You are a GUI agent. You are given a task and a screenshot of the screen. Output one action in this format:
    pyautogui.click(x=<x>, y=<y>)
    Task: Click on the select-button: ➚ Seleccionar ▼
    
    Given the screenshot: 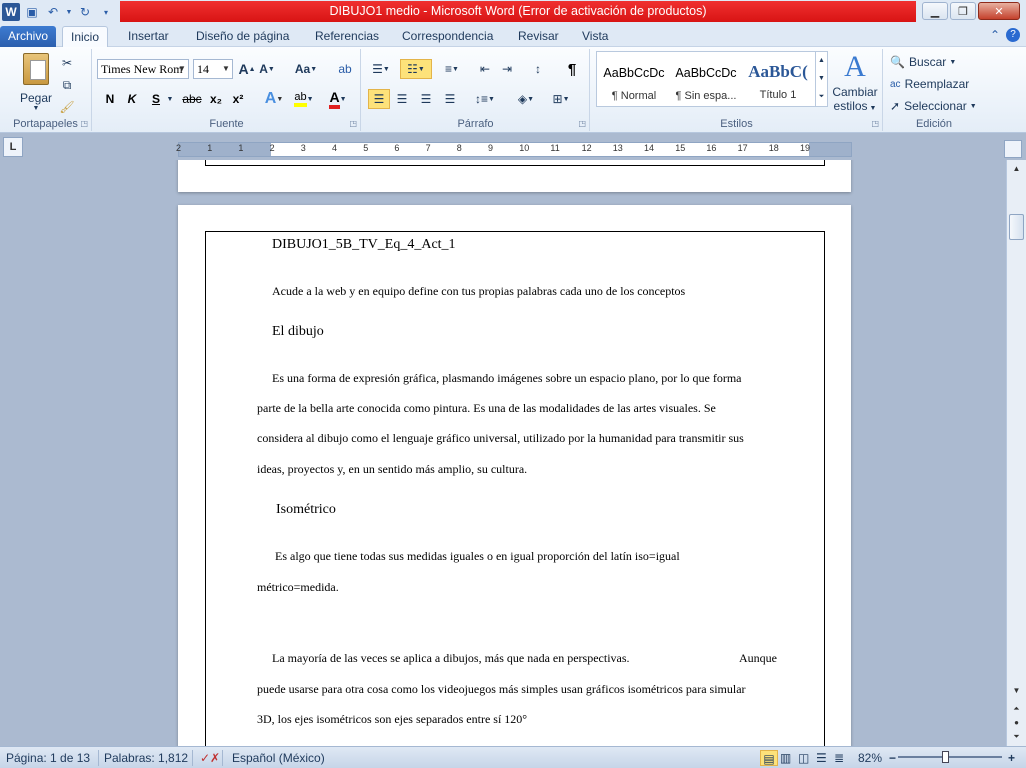 What is the action you would take?
    pyautogui.click(x=933, y=106)
    